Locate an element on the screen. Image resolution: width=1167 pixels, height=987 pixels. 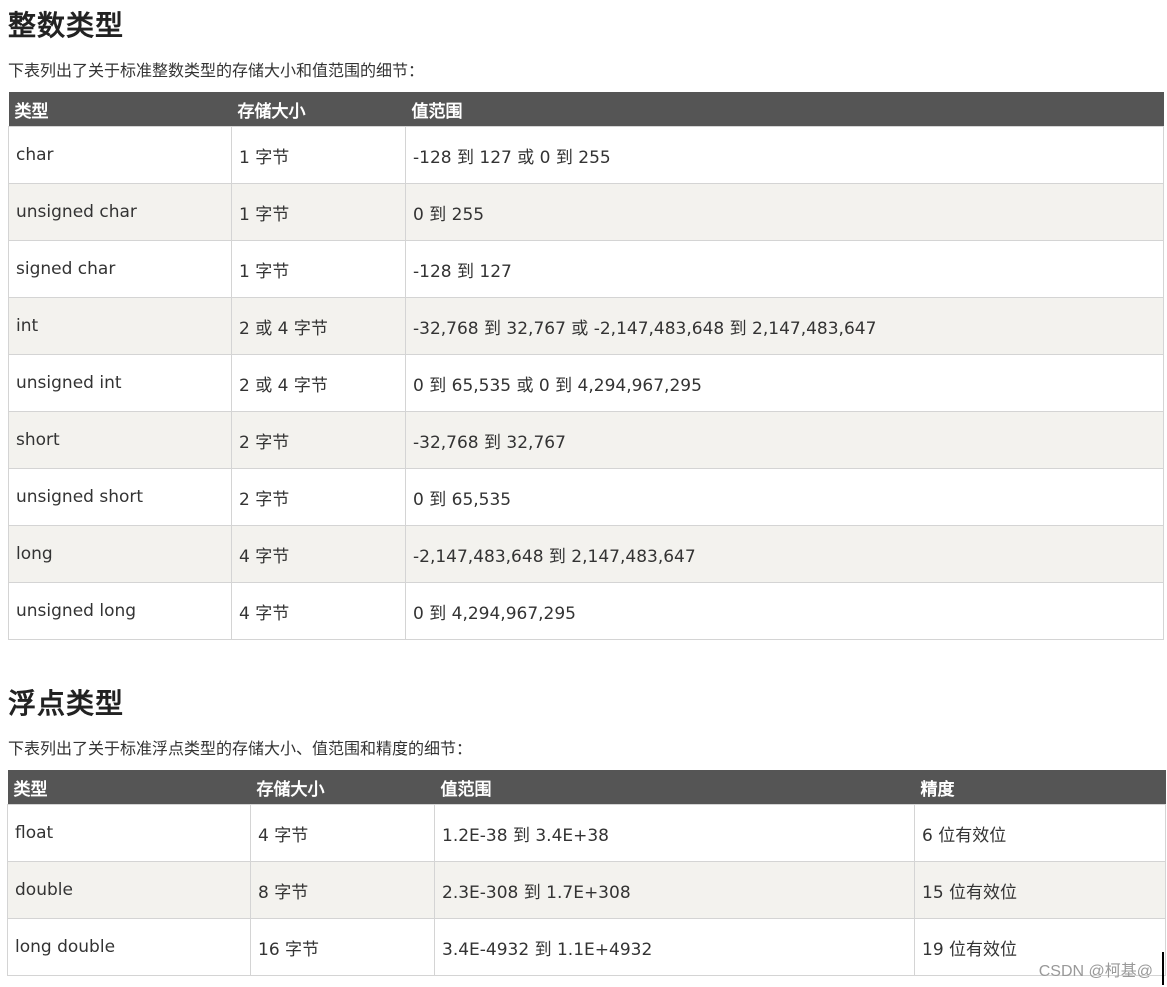
type-cell: unsigned int is located at coordinates (120, 383).